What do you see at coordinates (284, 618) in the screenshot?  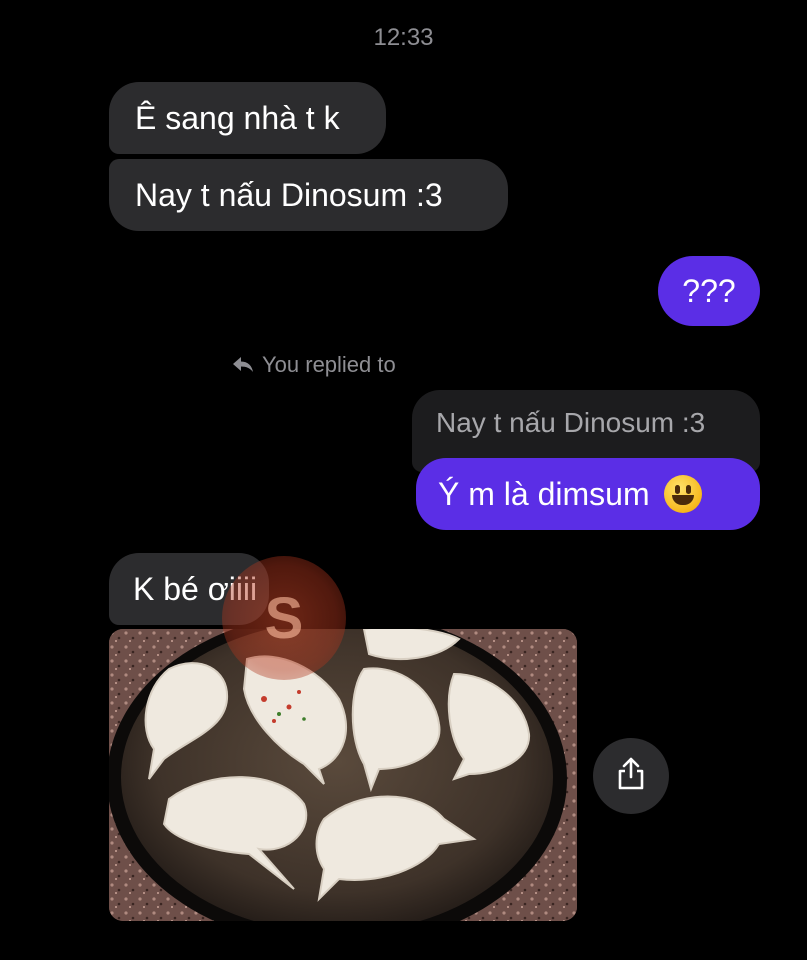 I see `watermark-logo: S` at bounding box center [284, 618].